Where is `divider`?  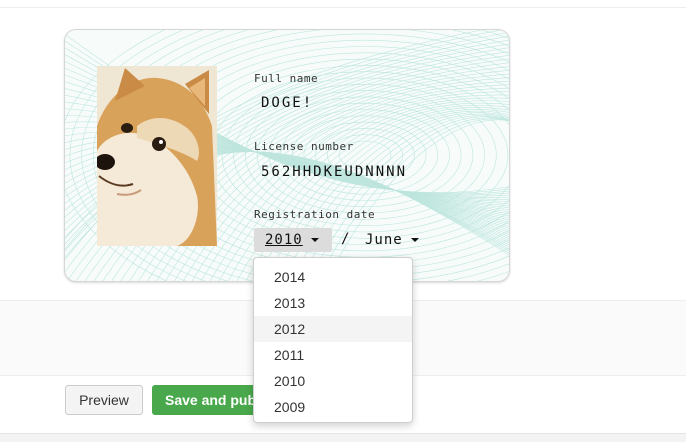
divider is located at coordinates (343, 7).